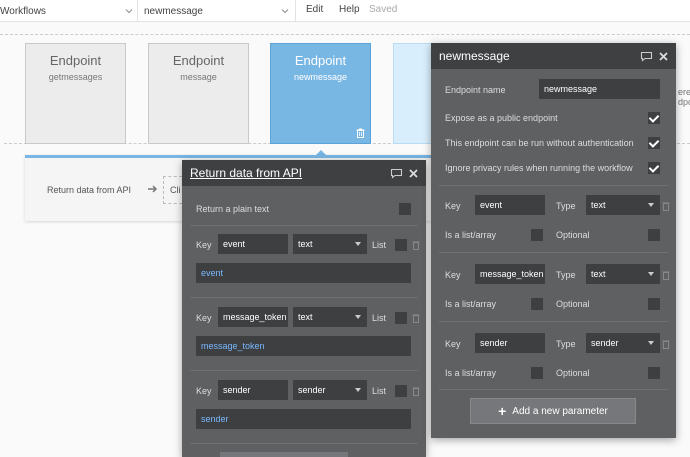 This screenshot has height=457, width=690. What do you see at coordinates (75, 77) in the screenshot?
I see `endpoint-name: getmessages` at bounding box center [75, 77].